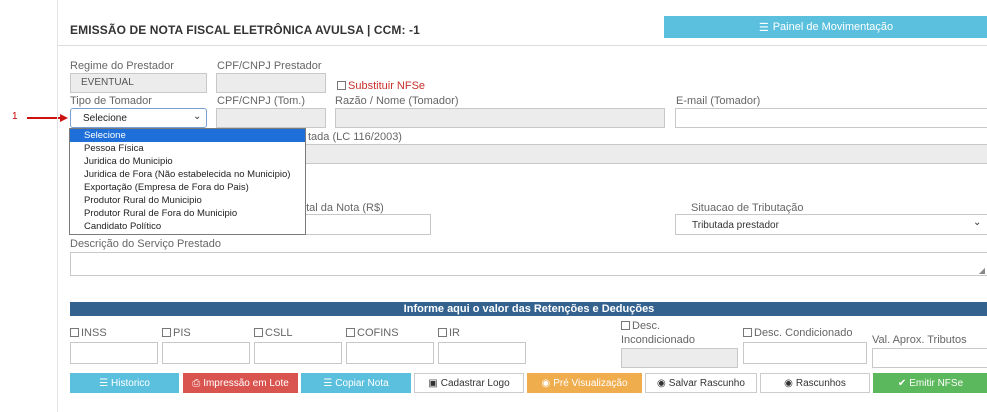 The image size is (987, 412). I want to click on tipo-tomador-value: Selecione, so click(105, 118).